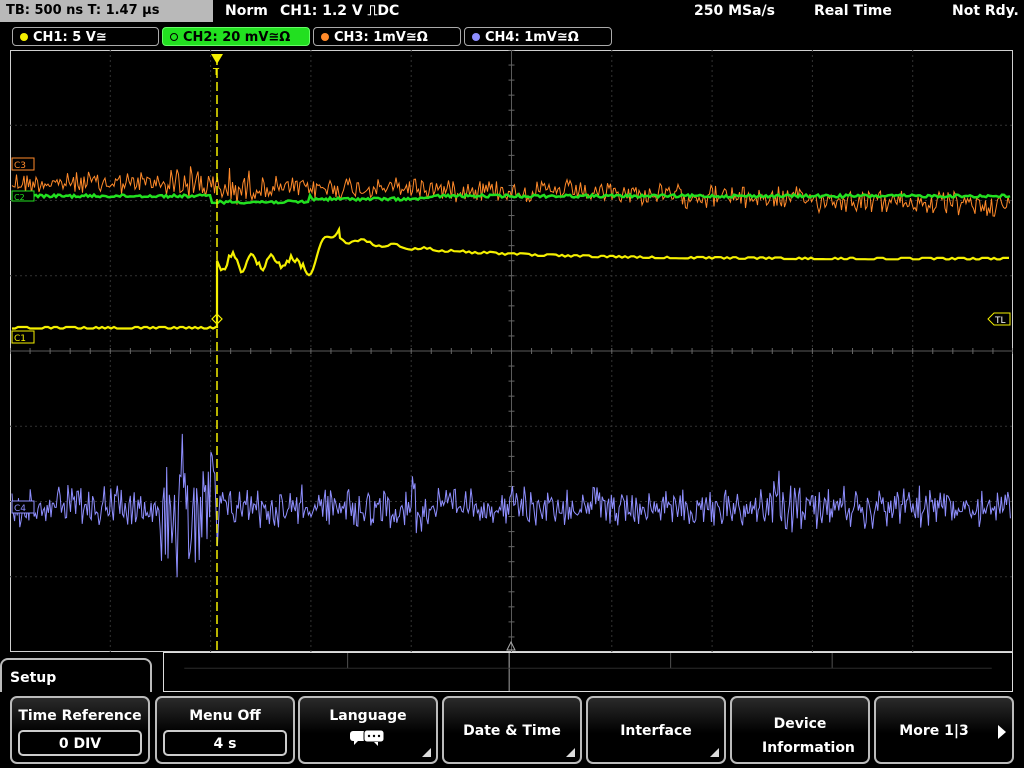 This screenshot has height=768, width=1024. Describe the element at coordinates (225, 716) in the screenshot. I see `menu-off-label: Menu Off` at that location.